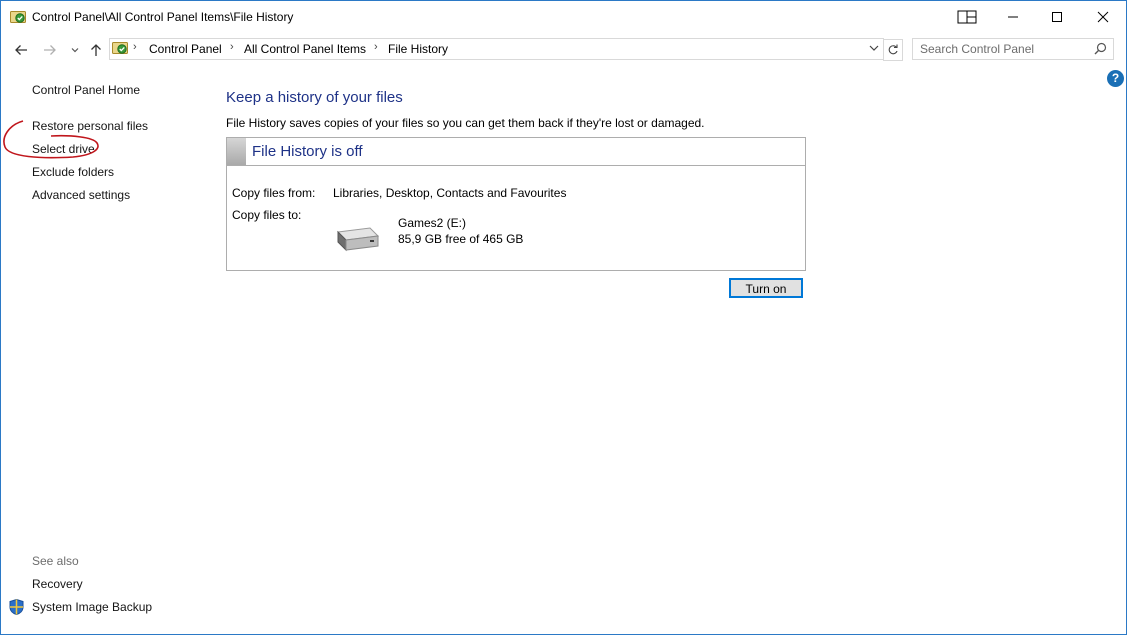 This screenshot has height=635, width=1127. I want to click on status-header: File History is off, so click(516, 152).